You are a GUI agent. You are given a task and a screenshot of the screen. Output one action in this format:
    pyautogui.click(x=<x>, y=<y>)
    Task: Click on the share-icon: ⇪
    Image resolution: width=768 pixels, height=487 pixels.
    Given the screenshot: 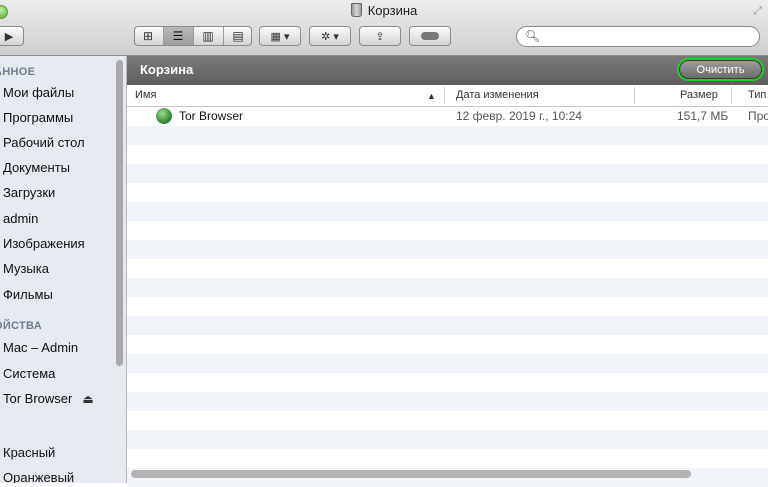 What is the action you would take?
    pyautogui.click(x=380, y=36)
    